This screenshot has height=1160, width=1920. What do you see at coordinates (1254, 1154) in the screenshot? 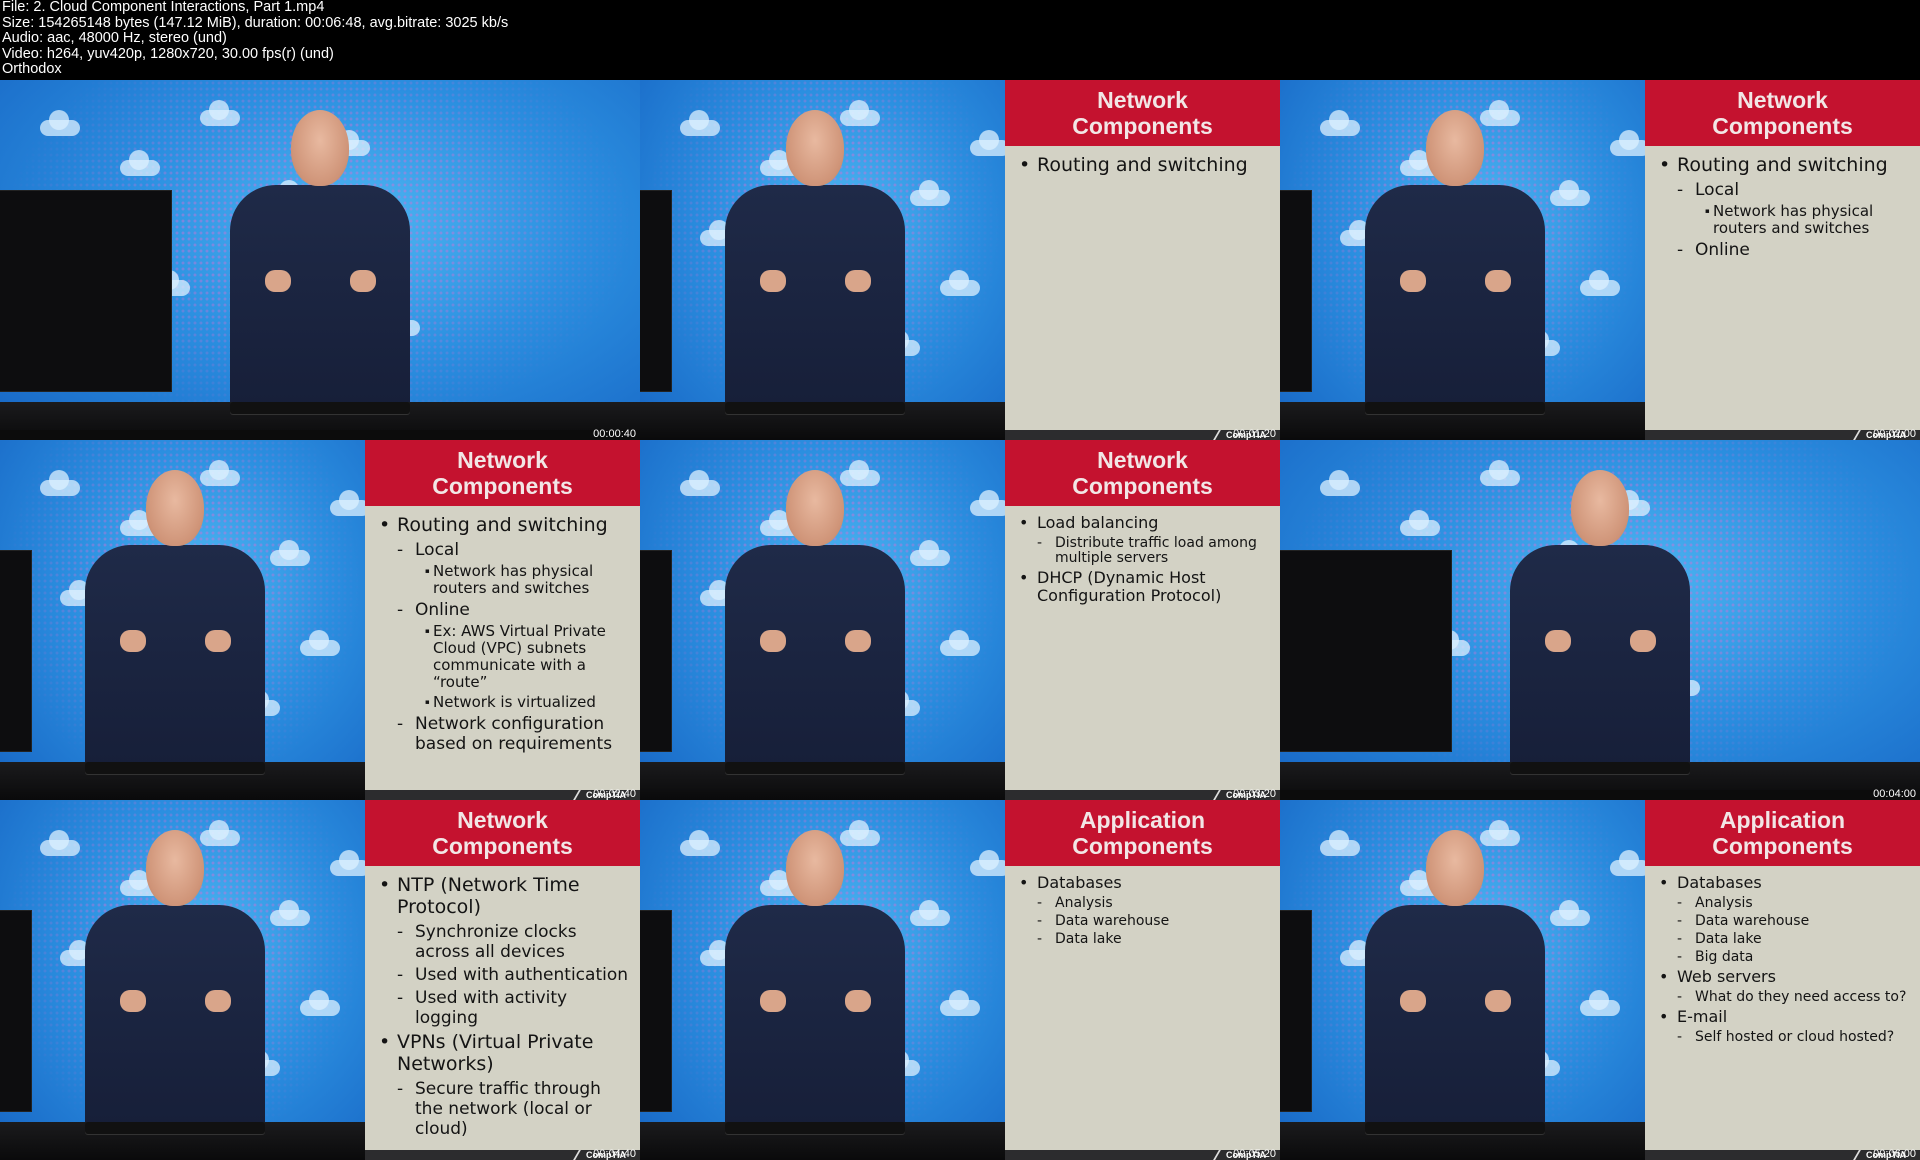
I see `frame-timestamp: 00:05:20` at bounding box center [1254, 1154].